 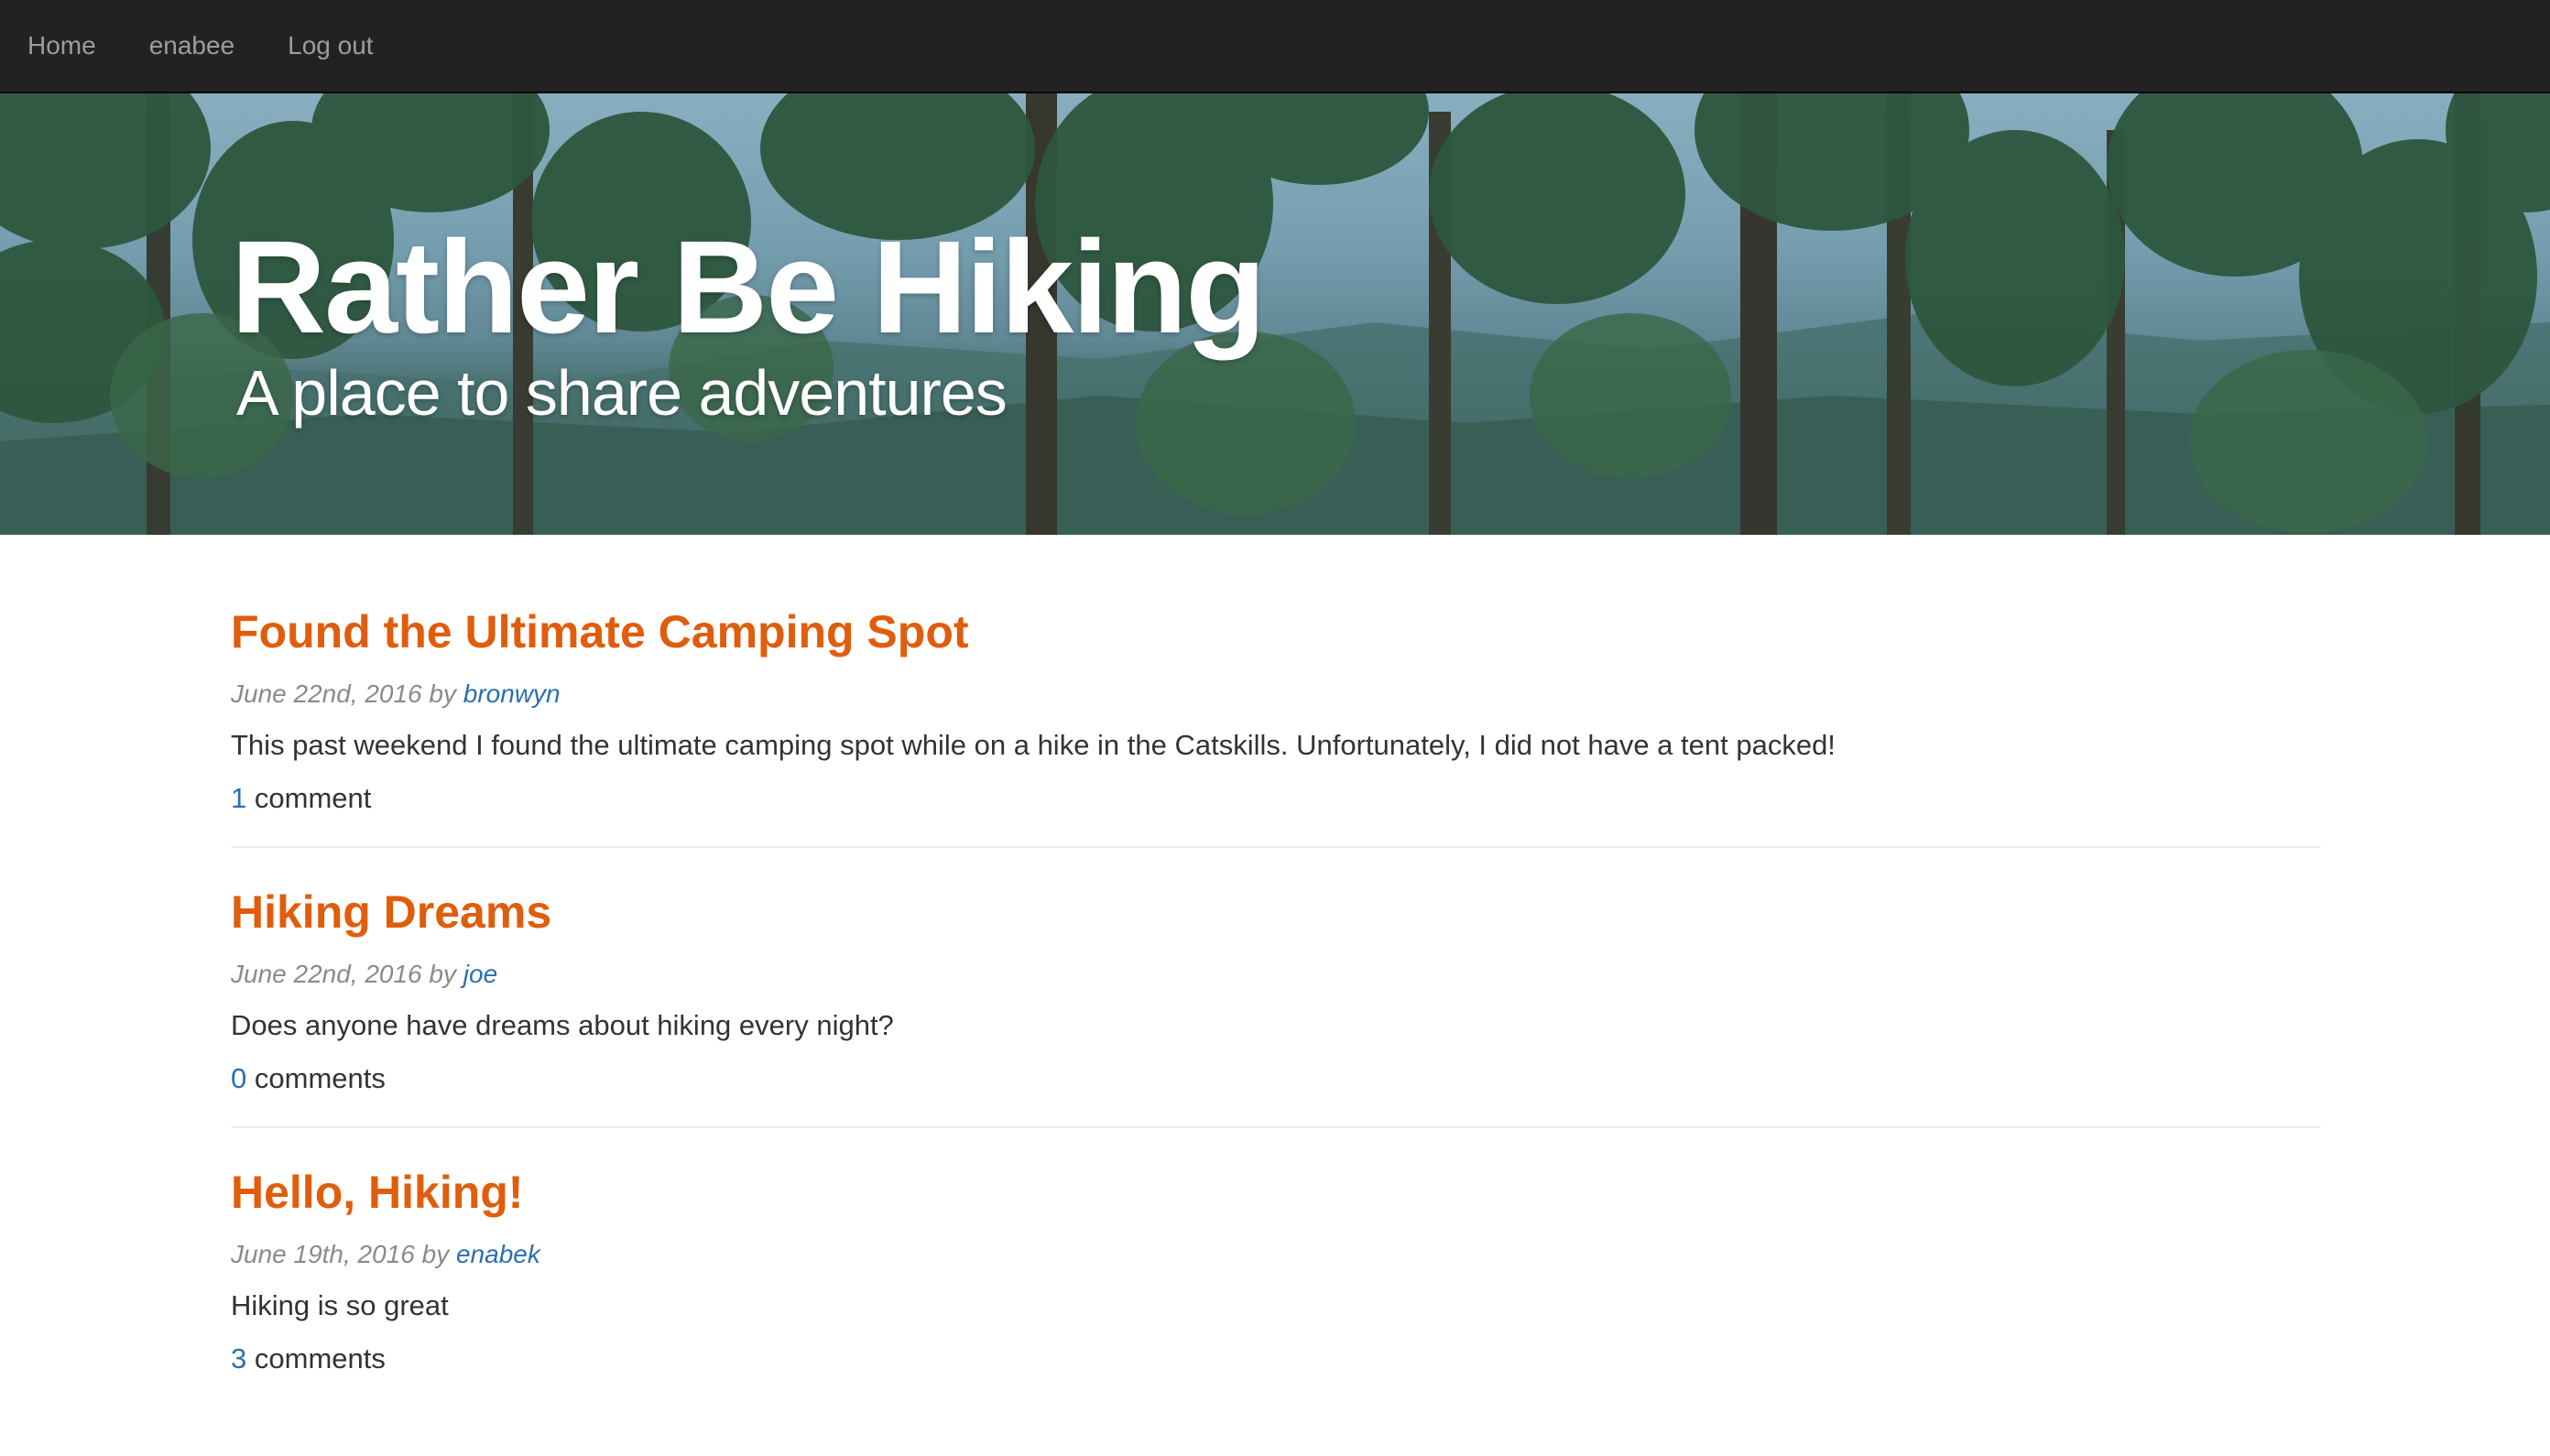 I want to click on nav-logout-link: Log out, so click(x=330, y=45).